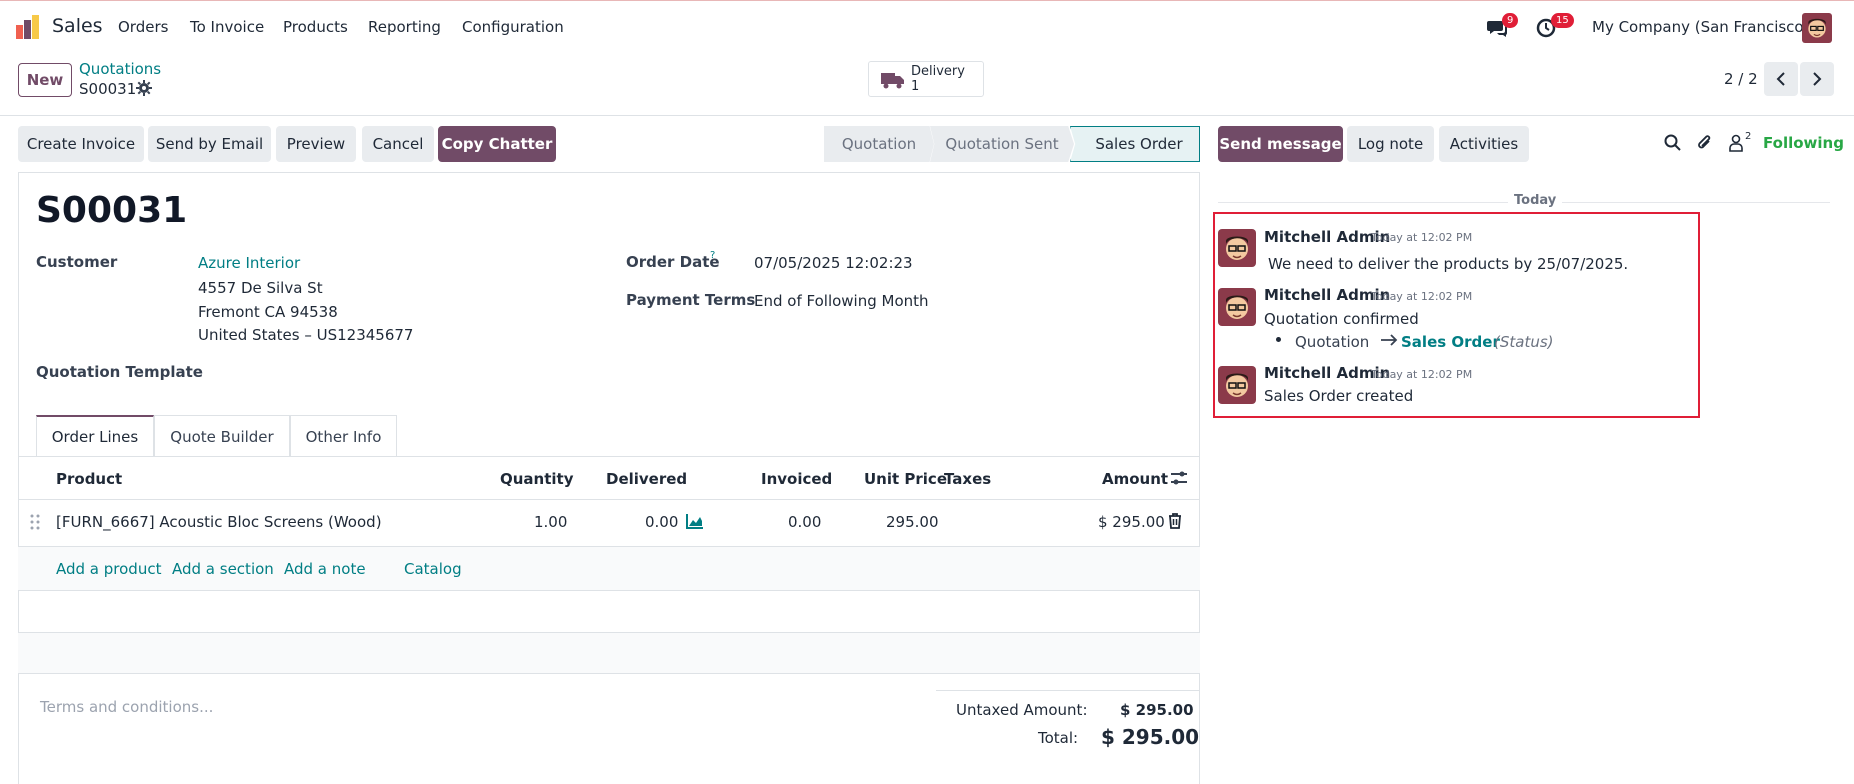  I want to click on cancel-button: Cancel, so click(398, 144).